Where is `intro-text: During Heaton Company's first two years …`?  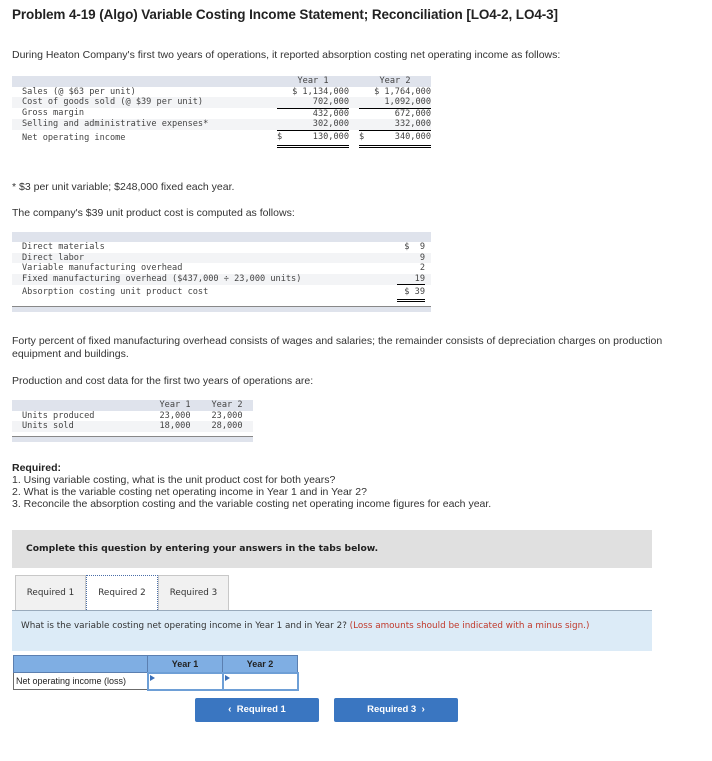
intro-text: During Heaton Company's first two years … is located at coordinates (286, 55).